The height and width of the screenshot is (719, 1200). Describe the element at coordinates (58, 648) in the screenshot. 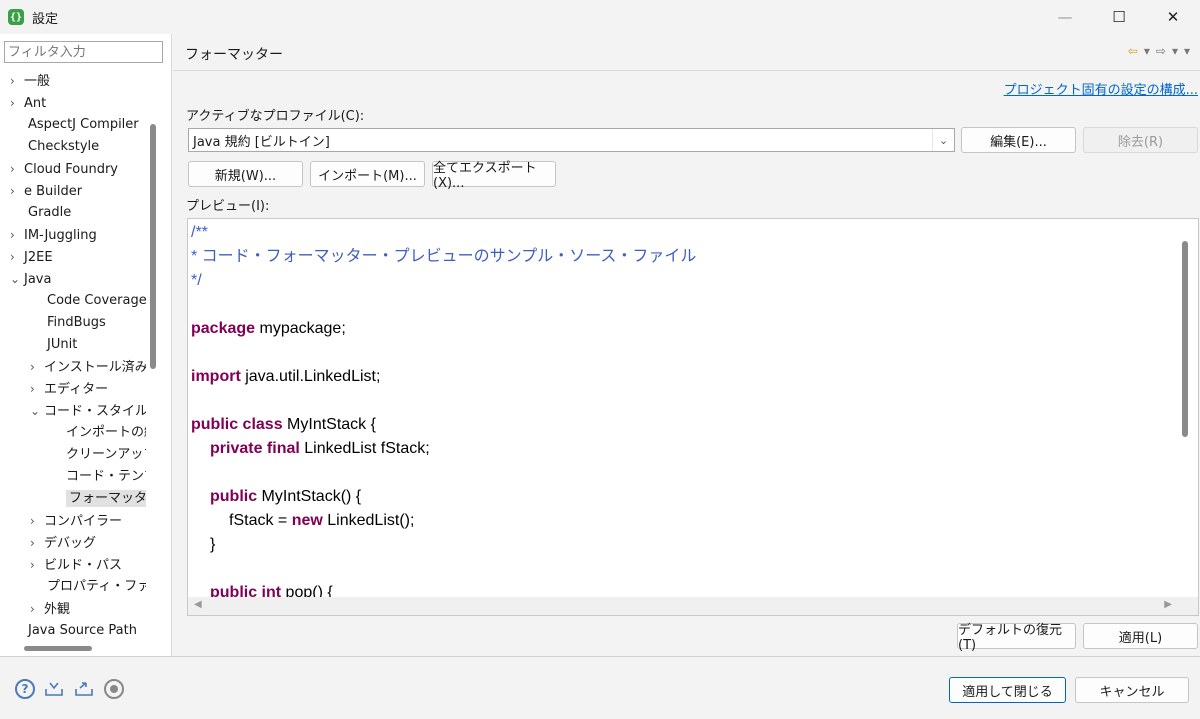

I see `tree-horizontal-scrollbar` at that location.